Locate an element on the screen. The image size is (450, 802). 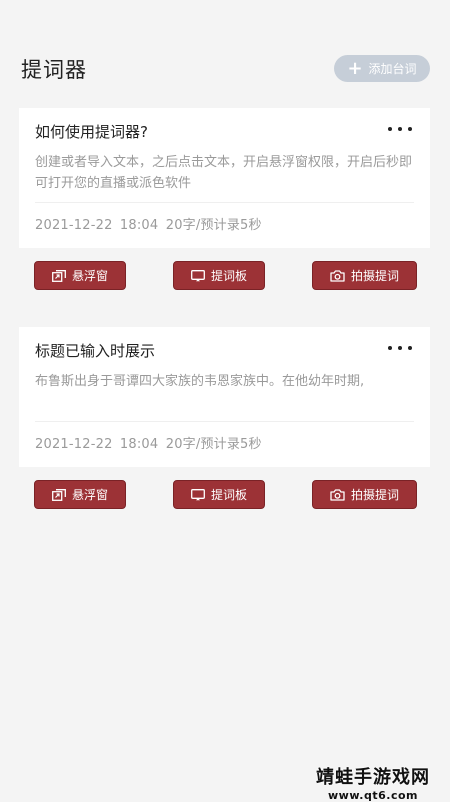
watermark-url: www.qt6.com is located at coordinates (373, 795).